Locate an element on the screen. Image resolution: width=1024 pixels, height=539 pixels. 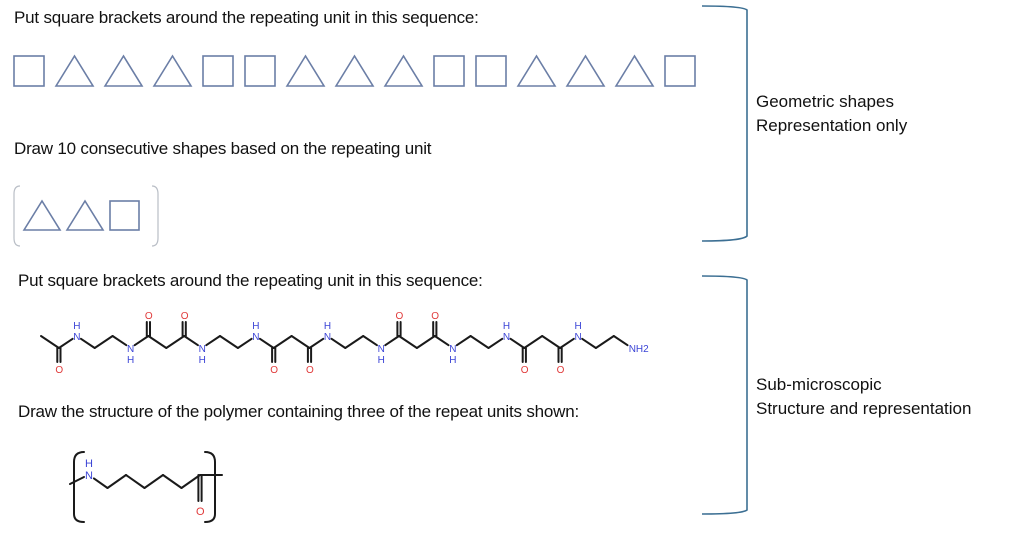
left-continuation-bond is located at coordinates (77, 480).